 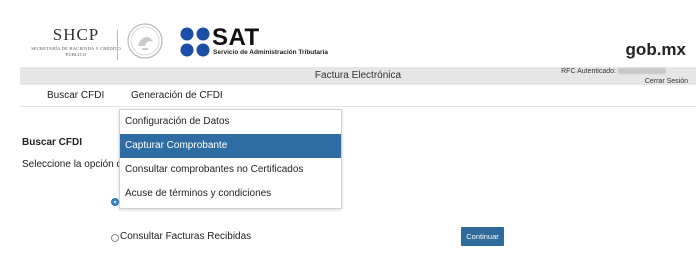 I want to click on shcp-logo-text: SHCP, so click(x=76, y=34).